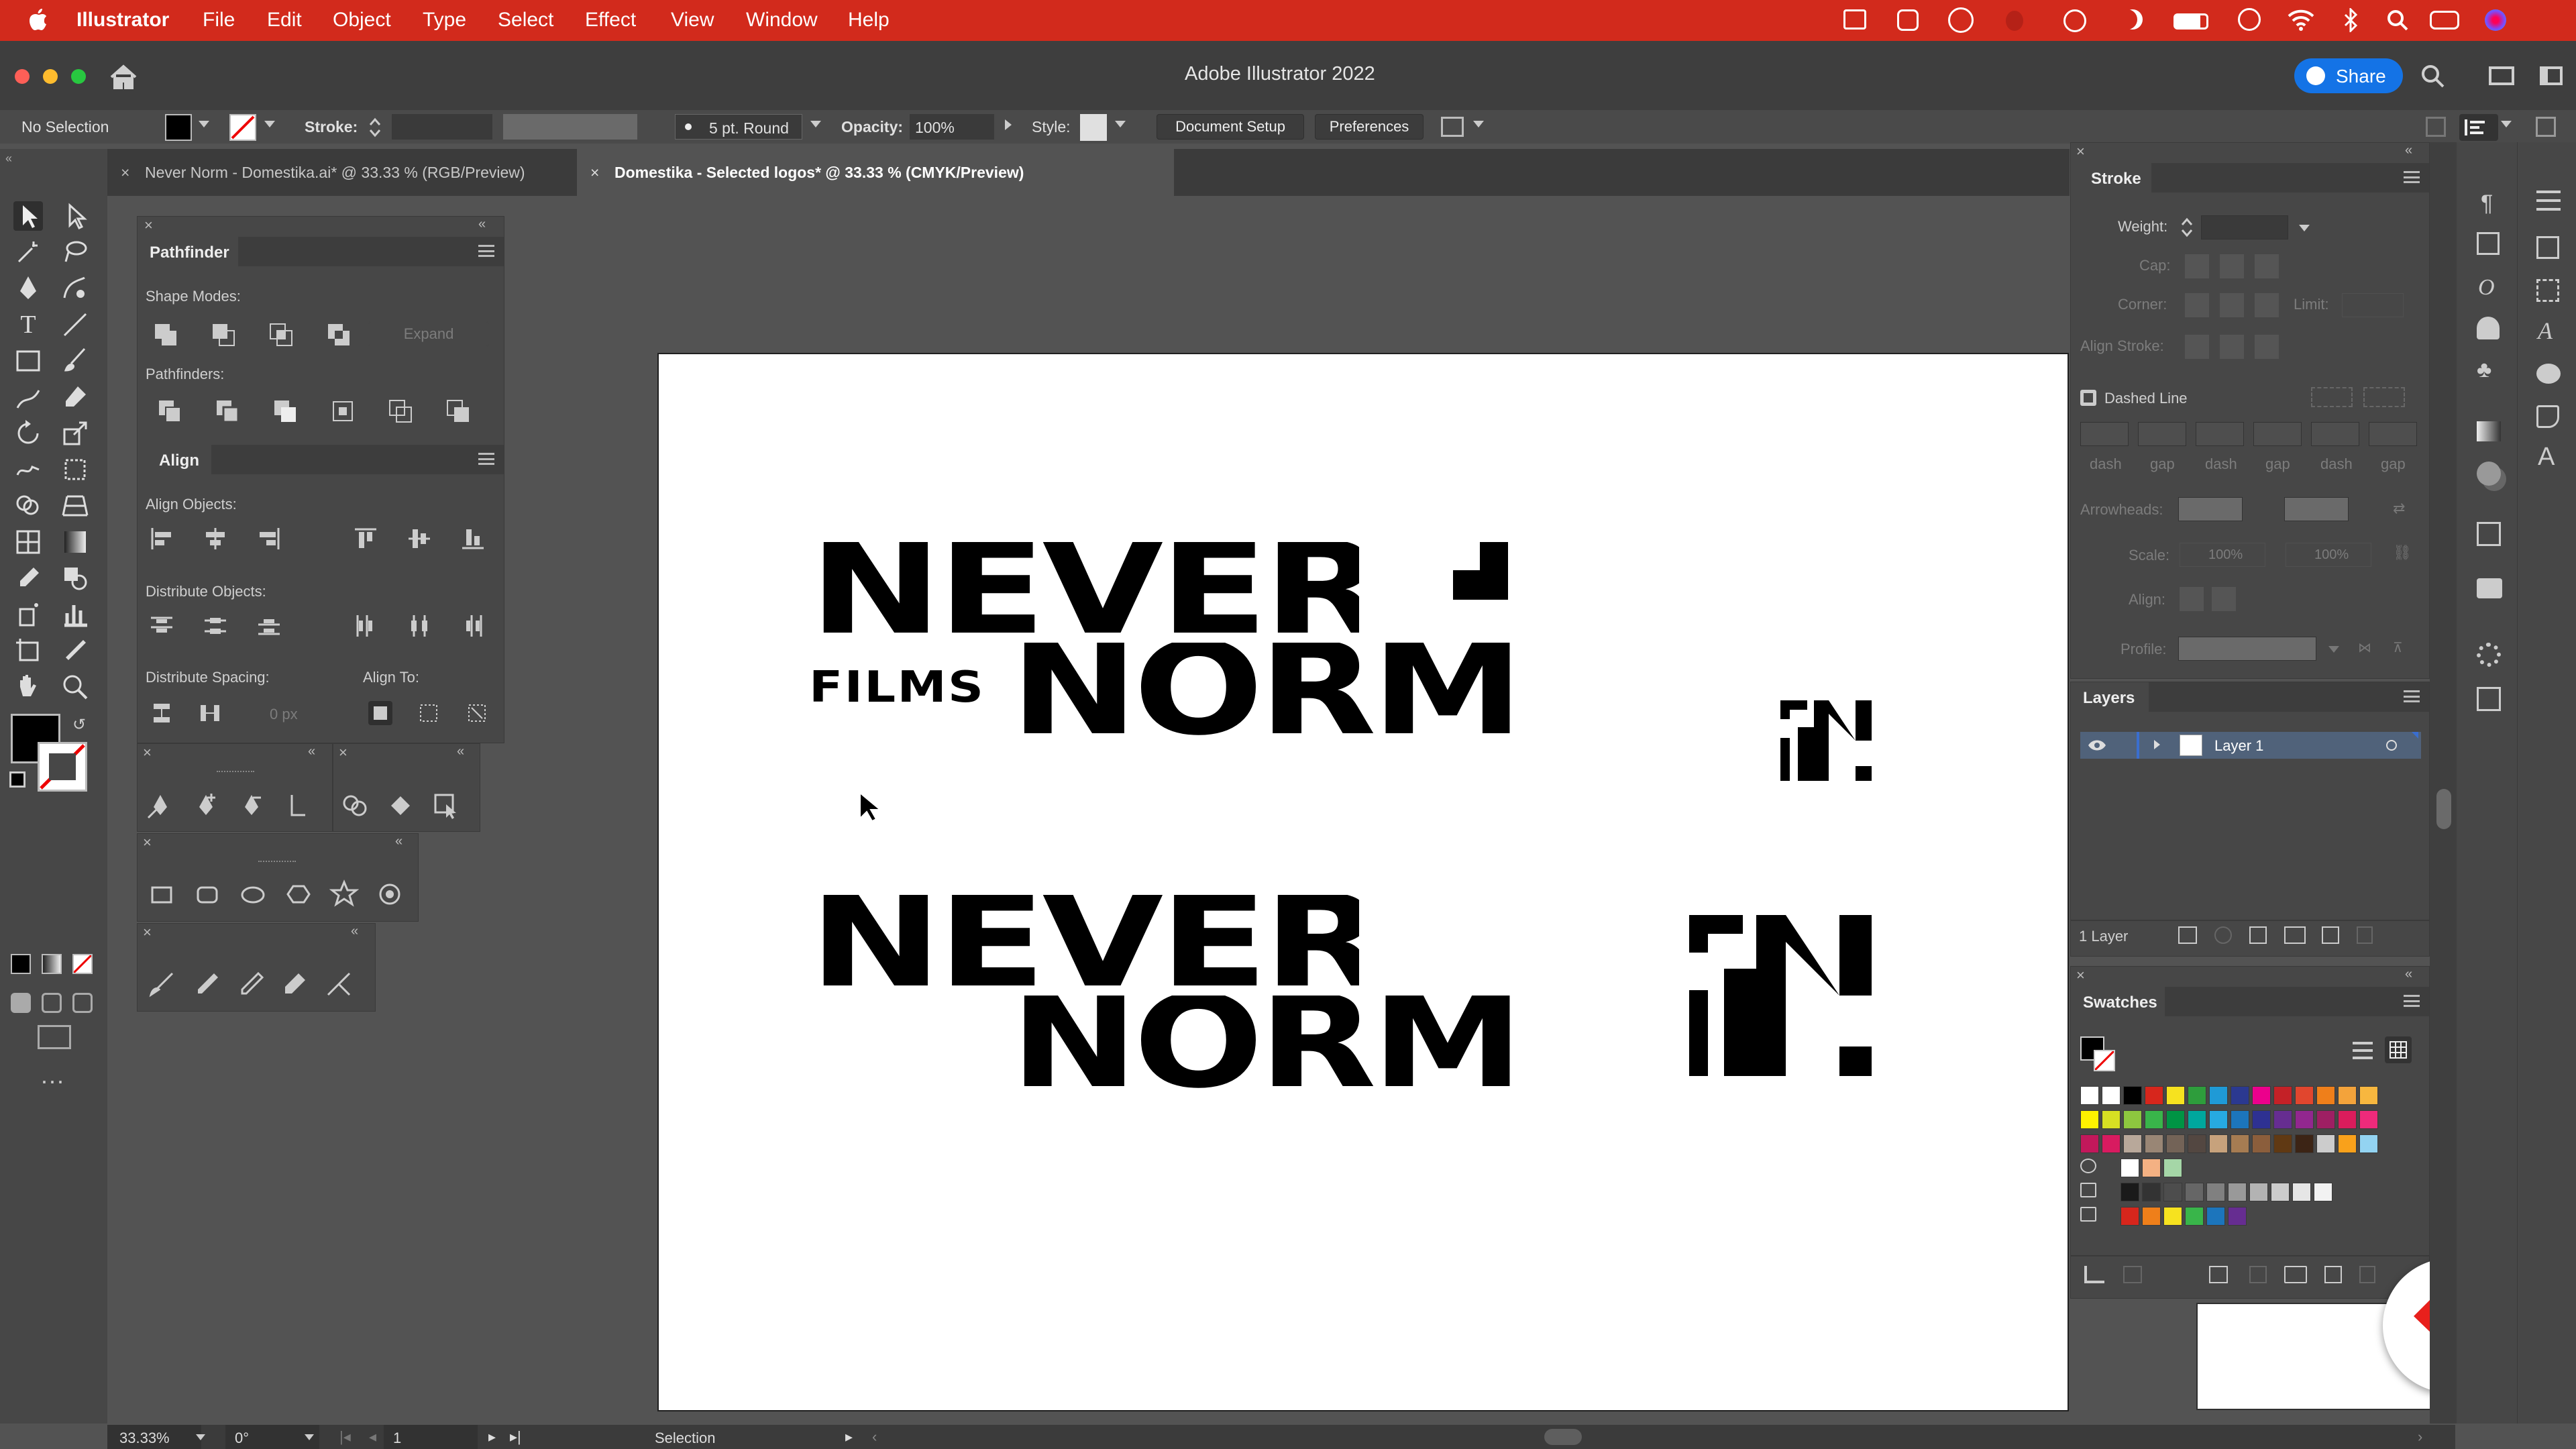 This screenshot has height=1449, width=2576. Describe the element at coordinates (17, 779) in the screenshot. I see `default-colors-icon` at that location.